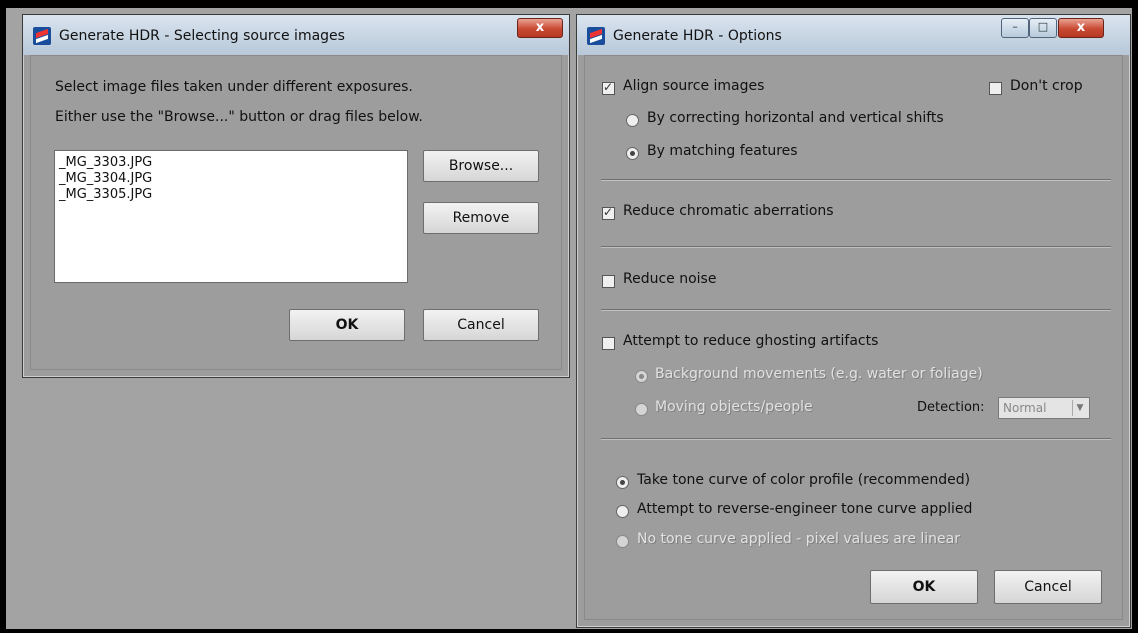 The width and height of the screenshot is (1138, 633). What do you see at coordinates (231, 163) in the screenshot?
I see `file-list-item: _MG_3303.JPG` at bounding box center [231, 163].